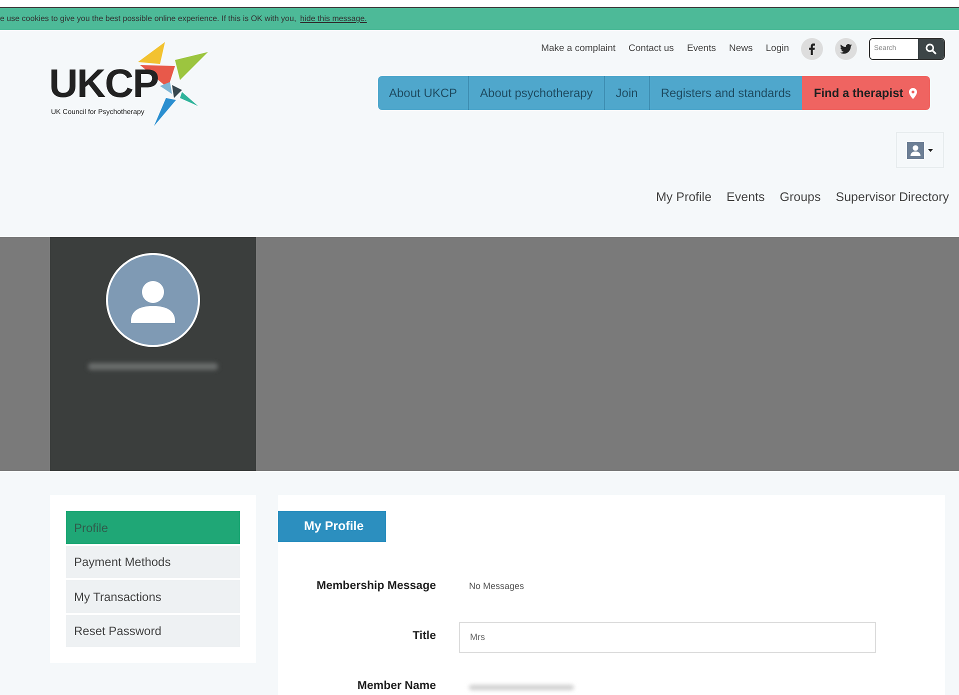 The height and width of the screenshot is (695, 959). Describe the element at coordinates (153, 596) in the screenshot. I see `sidebar-item: My Transactions` at that location.